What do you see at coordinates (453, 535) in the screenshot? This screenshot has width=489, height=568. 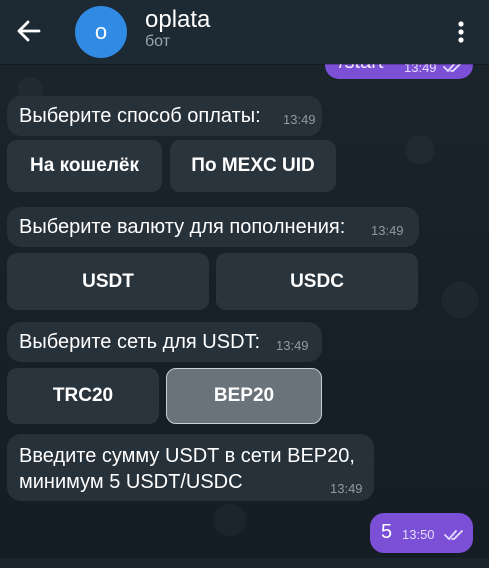 I see `double-check-icon` at bounding box center [453, 535].